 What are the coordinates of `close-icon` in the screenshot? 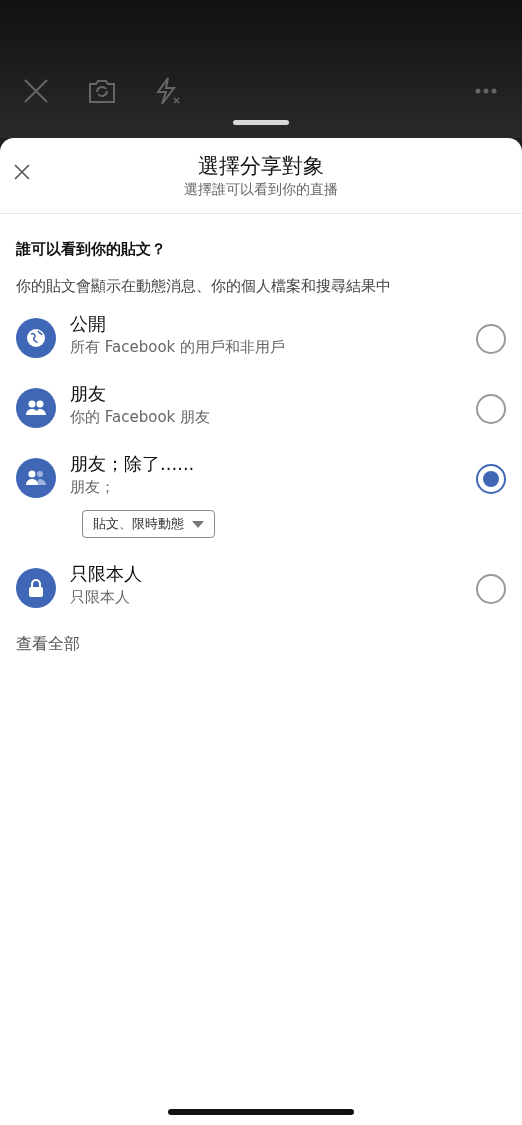 It's located at (36, 91).